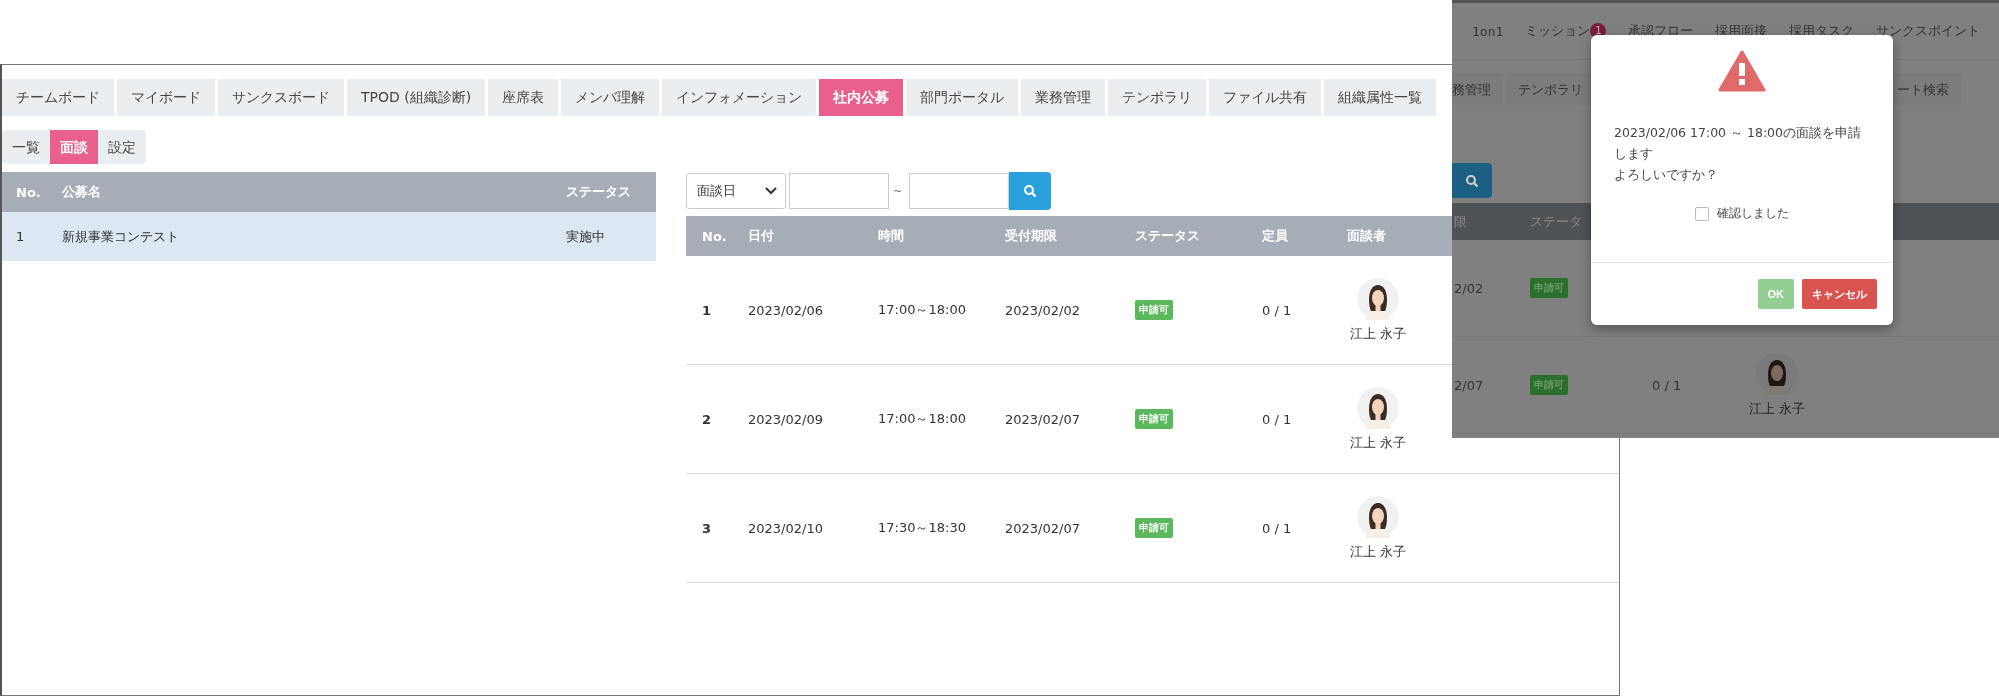  Describe the element at coordinates (26, 147) in the screenshot. I see `sub-tab: 一覧` at that location.